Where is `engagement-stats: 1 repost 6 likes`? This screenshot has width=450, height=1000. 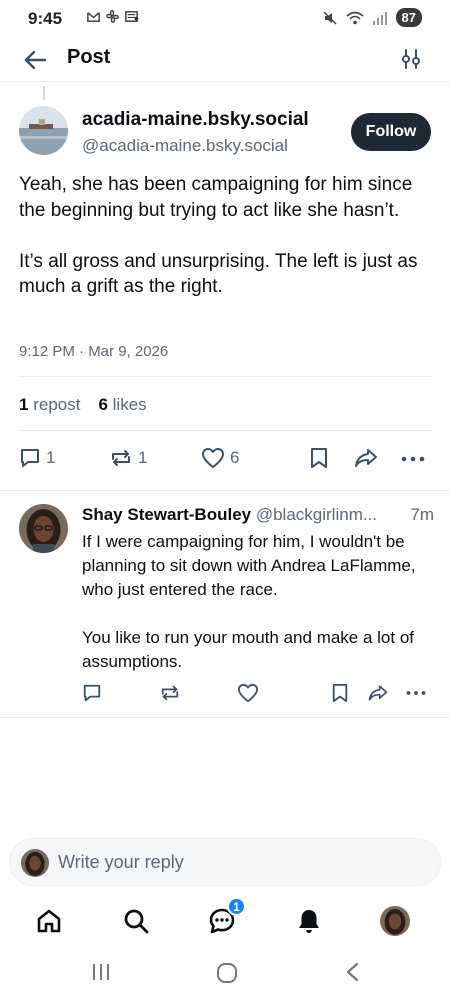
engagement-stats: 1 repost 6 likes is located at coordinates (83, 405).